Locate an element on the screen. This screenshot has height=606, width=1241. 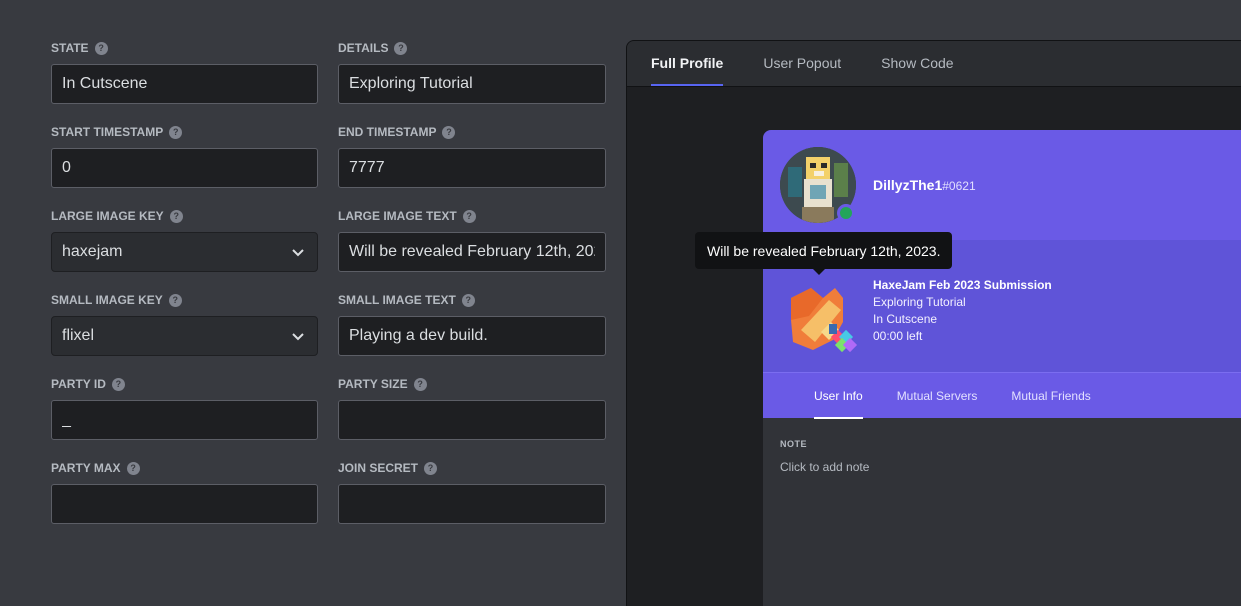
profile-tabs: User Info Mutual Servers Mutual Friends is located at coordinates (1002, 395).